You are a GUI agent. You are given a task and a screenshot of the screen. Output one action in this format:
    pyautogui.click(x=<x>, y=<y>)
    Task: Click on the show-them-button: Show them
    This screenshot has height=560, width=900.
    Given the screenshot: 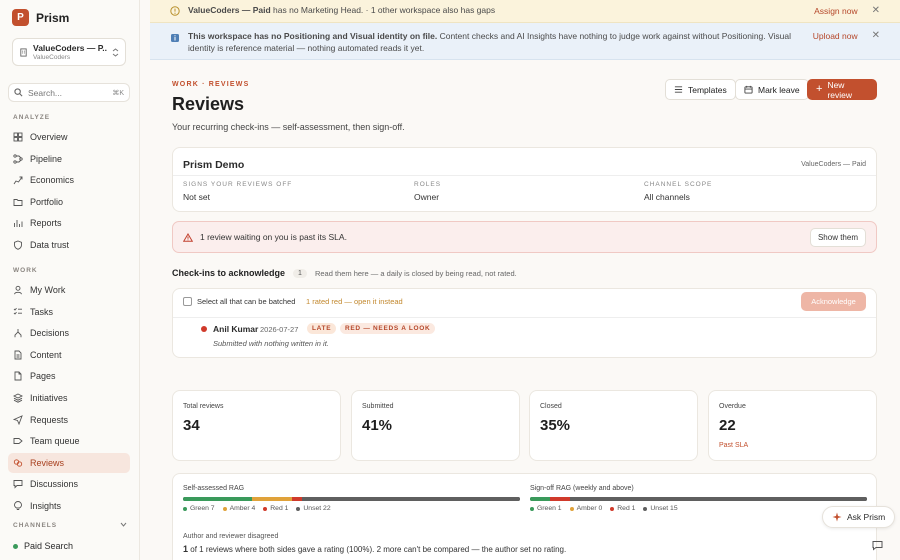 What is the action you would take?
    pyautogui.click(x=837, y=237)
    